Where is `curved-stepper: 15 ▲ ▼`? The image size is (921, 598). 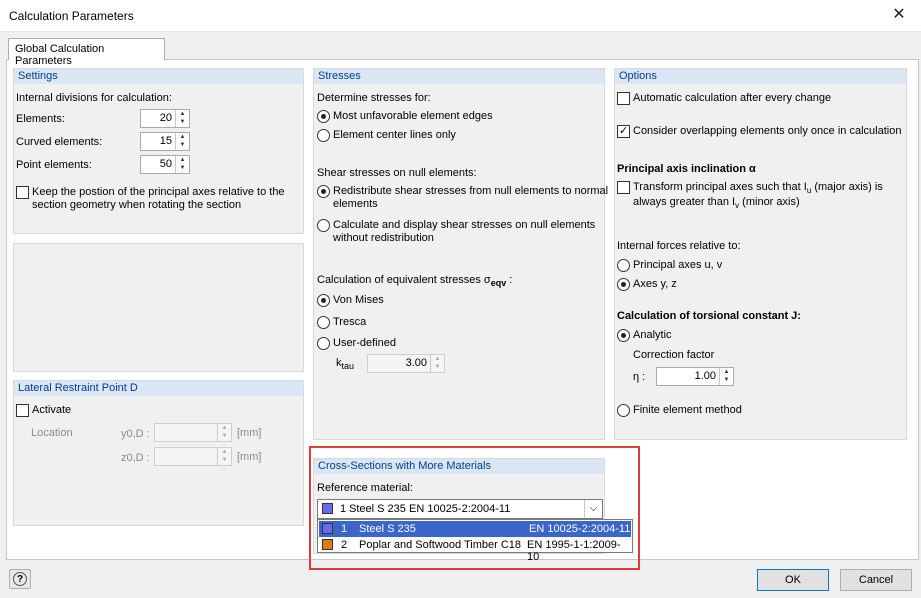 curved-stepper: 15 ▲ ▼ is located at coordinates (165, 141).